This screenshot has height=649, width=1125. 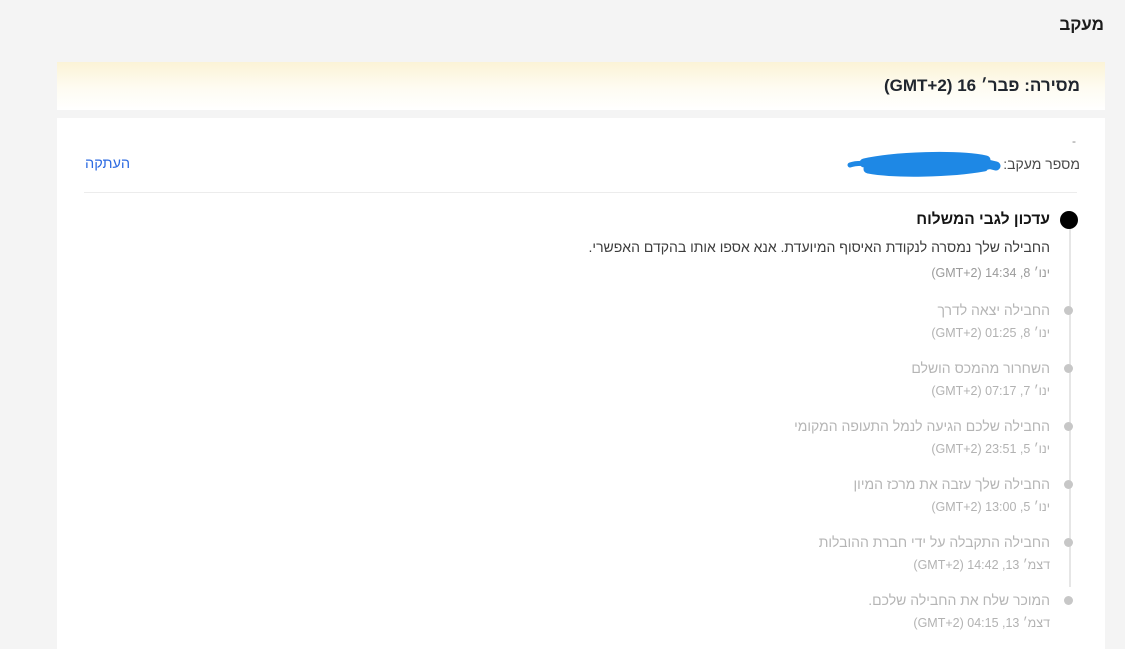 What do you see at coordinates (983, 219) in the screenshot?
I see `event-title: עדכון לגבי המשלוח` at bounding box center [983, 219].